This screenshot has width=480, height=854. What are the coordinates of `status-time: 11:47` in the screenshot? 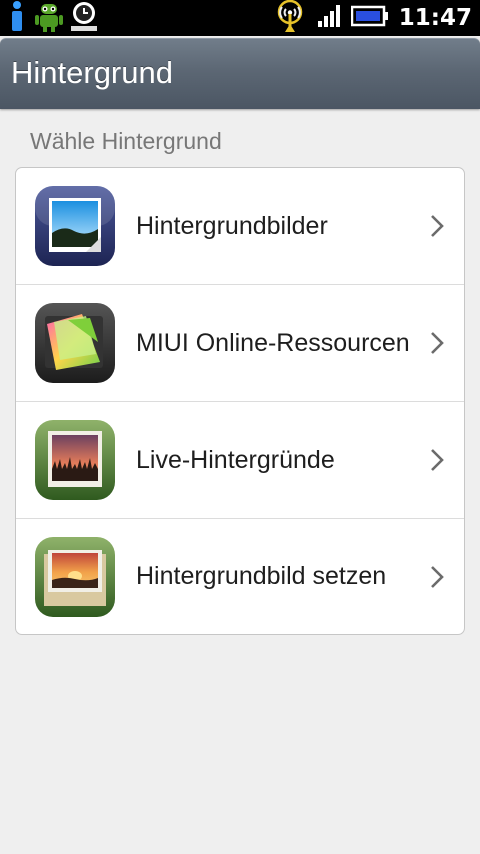 It's located at (435, 18).